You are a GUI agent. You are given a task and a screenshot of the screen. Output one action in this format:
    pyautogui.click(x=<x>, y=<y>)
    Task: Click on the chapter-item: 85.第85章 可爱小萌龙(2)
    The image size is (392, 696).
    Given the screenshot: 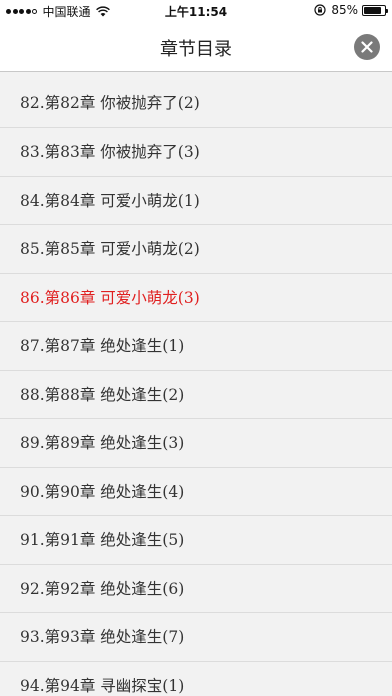 What is the action you would take?
    pyautogui.click(x=196, y=249)
    